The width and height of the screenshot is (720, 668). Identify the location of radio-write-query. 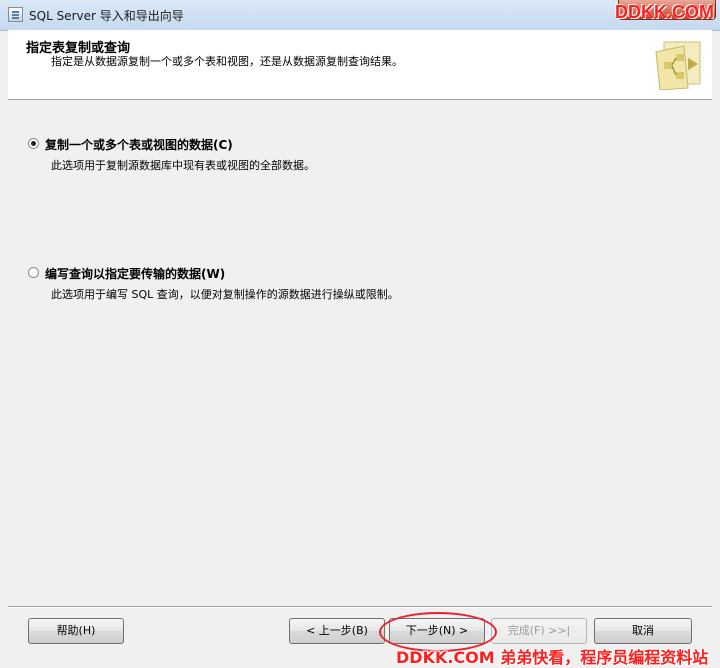
(33, 272).